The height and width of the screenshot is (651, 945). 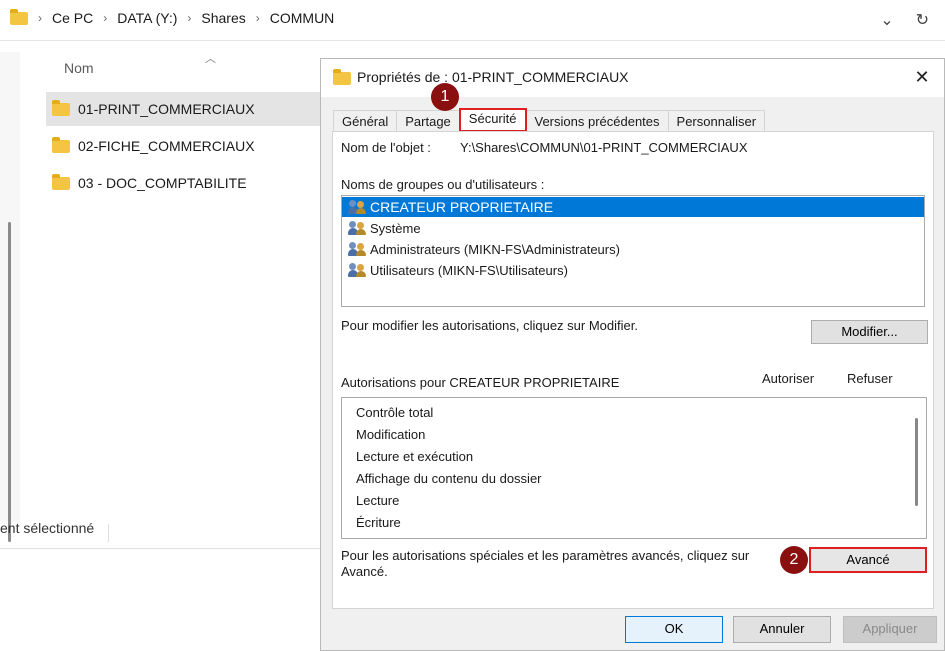 I want to click on file-row-doc-comptabilite: 03 - DOC_COMPTABILITE, so click(x=191, y=183).